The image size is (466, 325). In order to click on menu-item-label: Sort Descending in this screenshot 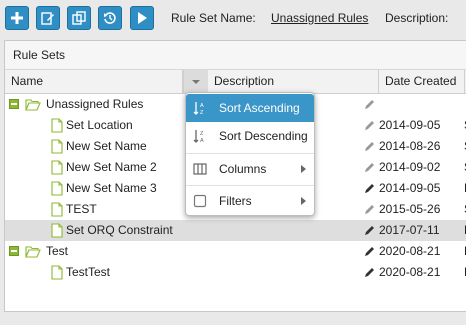, I will do `click(263, 136)`.